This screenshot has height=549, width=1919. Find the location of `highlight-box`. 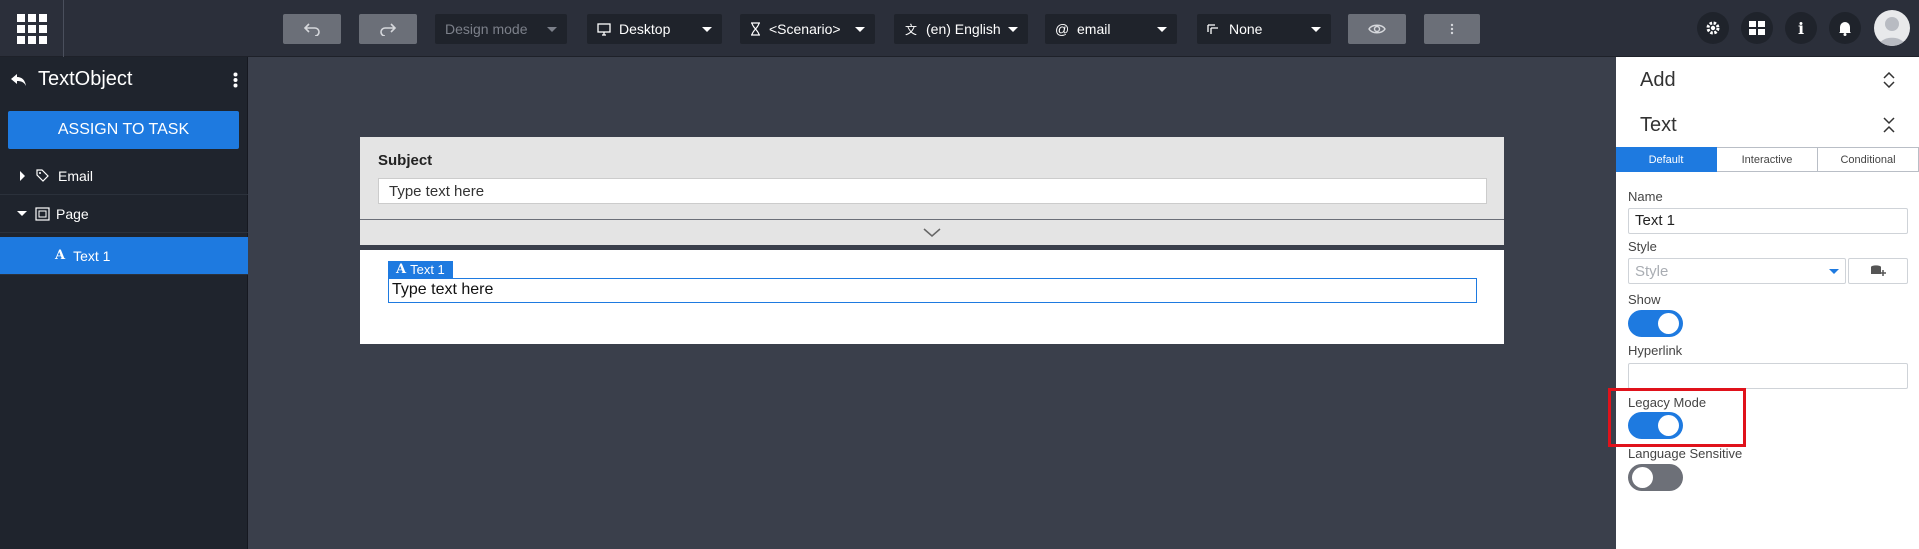

highlight-box is located at coordinates (1677, 417).